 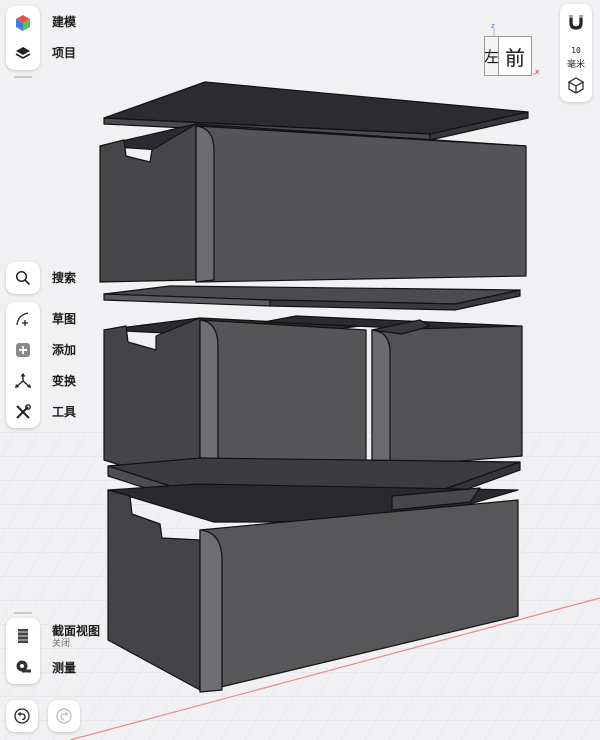 What do you see at coordinates (576, 63) in the screenshot?
I see `grid-size-unit: 毫米` at bounding box center [576, 63].